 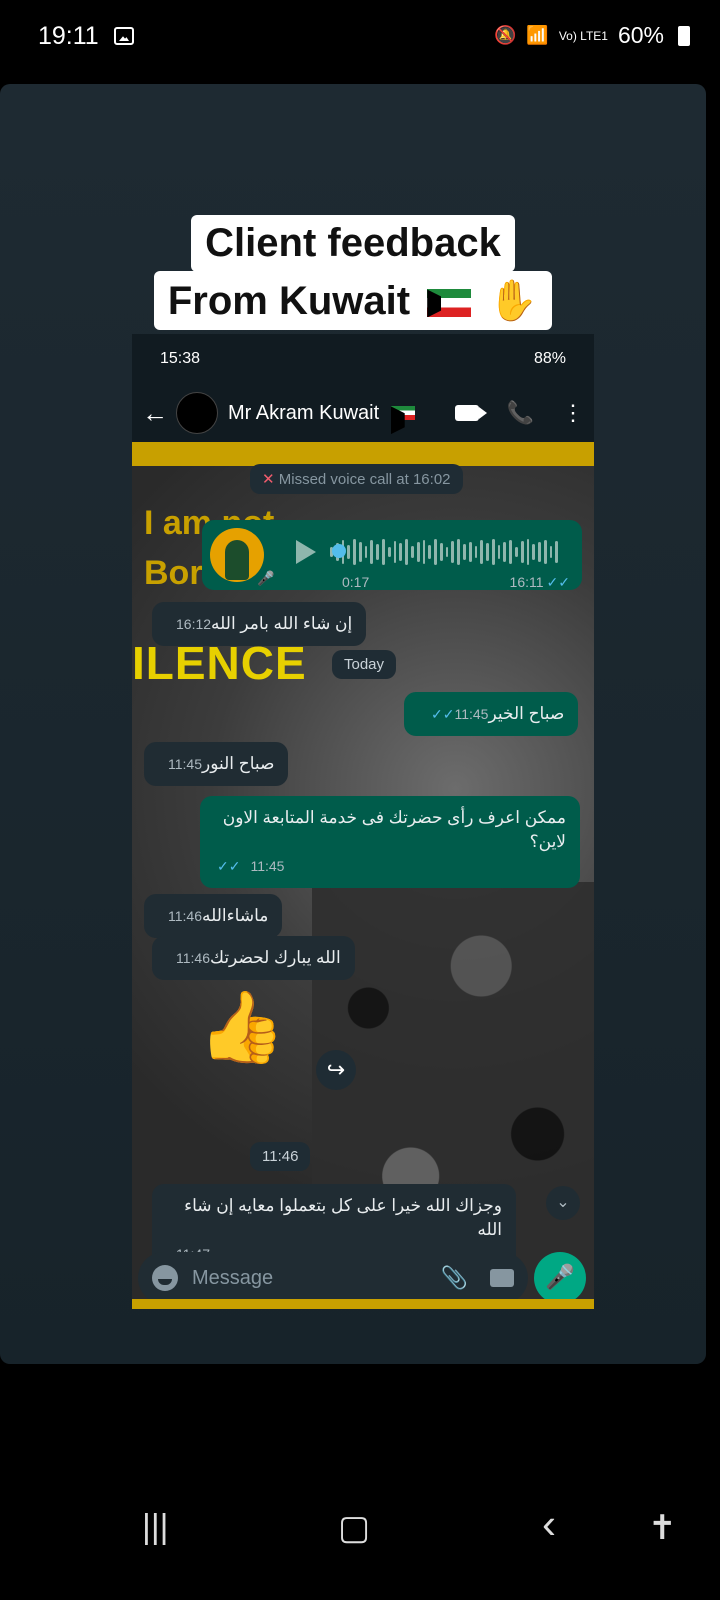 I want to click on message-input: Message, so click(x=316, y=1278).